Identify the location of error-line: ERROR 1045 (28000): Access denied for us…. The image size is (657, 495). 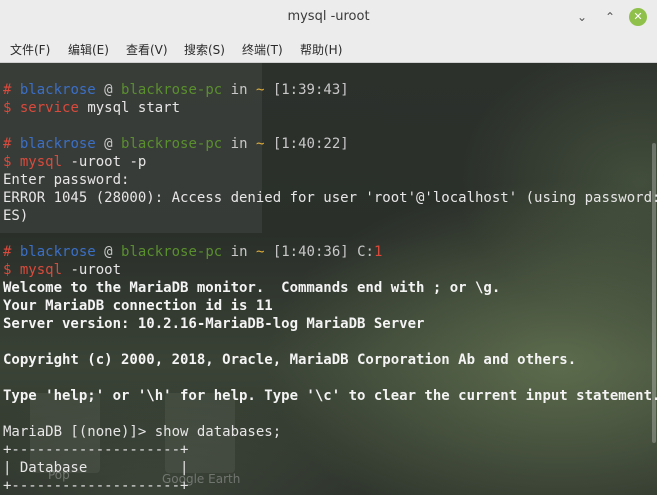
(330, 198).